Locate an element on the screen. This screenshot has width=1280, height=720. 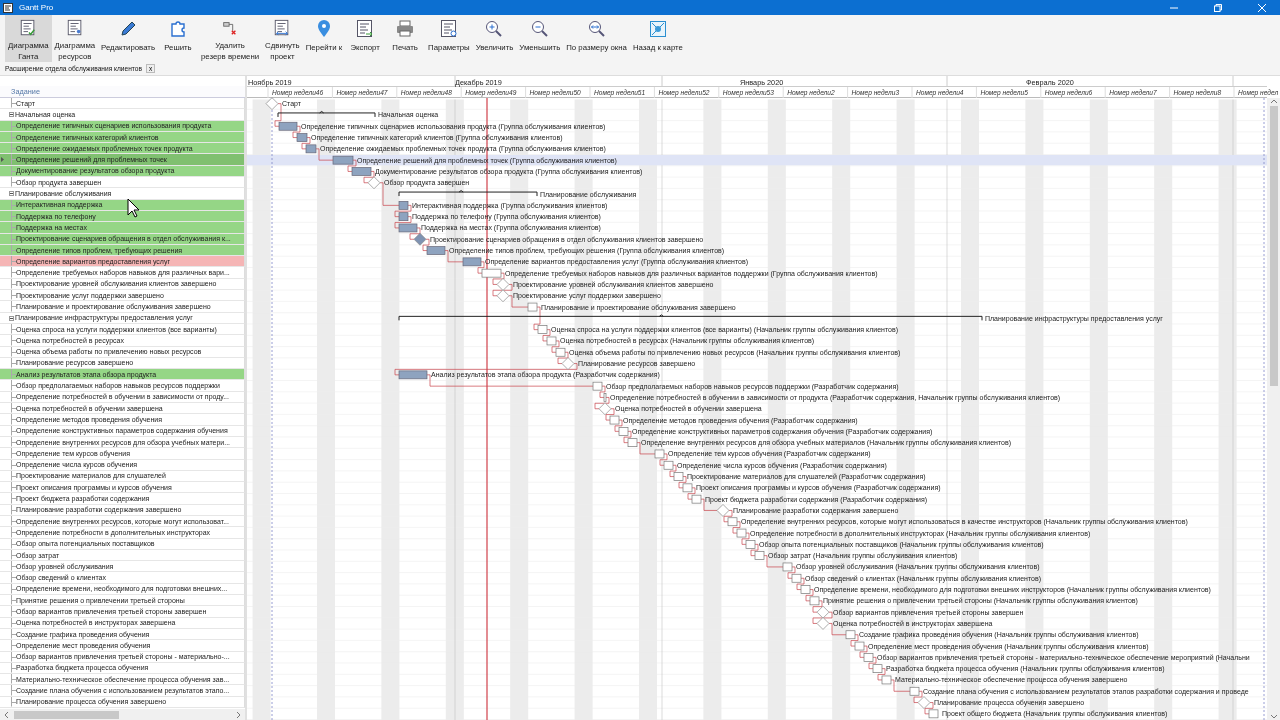
zoom-out-icon is located at coordinates (539, 29).